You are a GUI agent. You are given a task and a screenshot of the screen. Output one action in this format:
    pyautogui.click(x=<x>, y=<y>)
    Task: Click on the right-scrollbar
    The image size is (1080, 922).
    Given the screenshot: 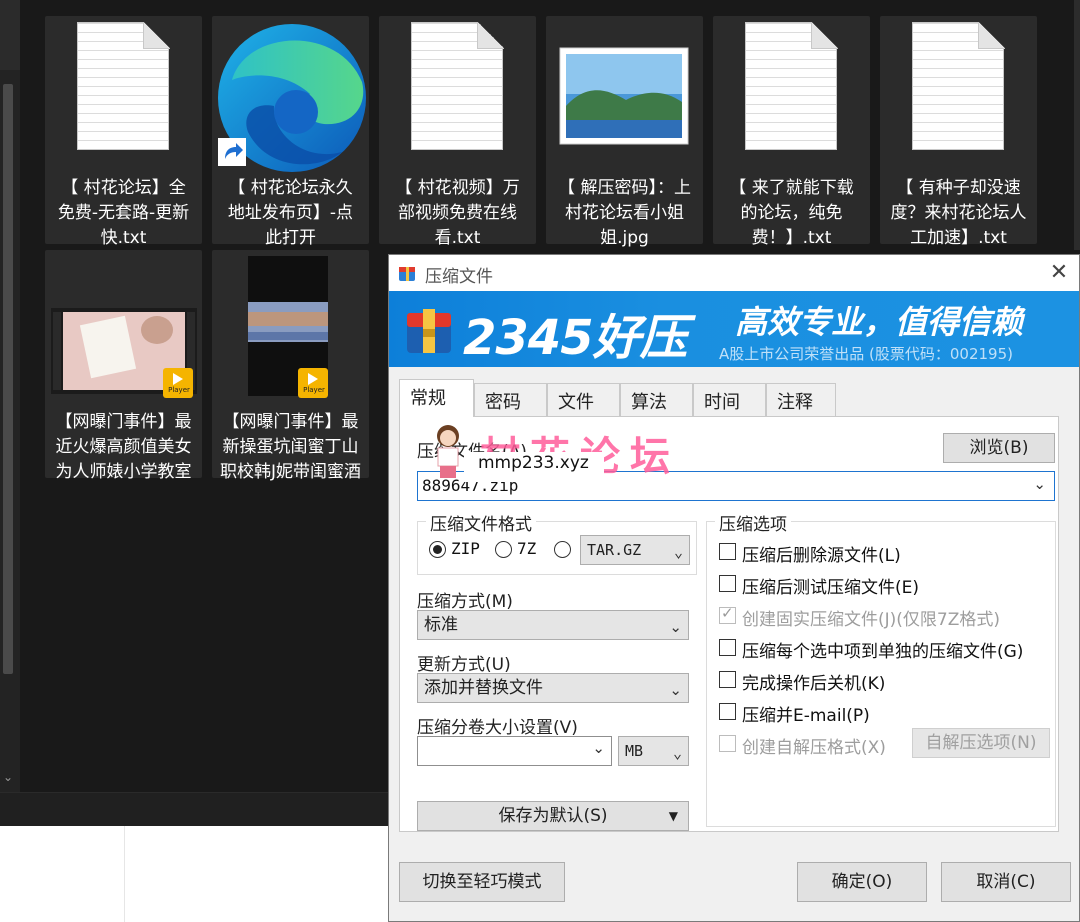 What is the action you would take?
    pyautogui.click(x=1077, y=125)
    